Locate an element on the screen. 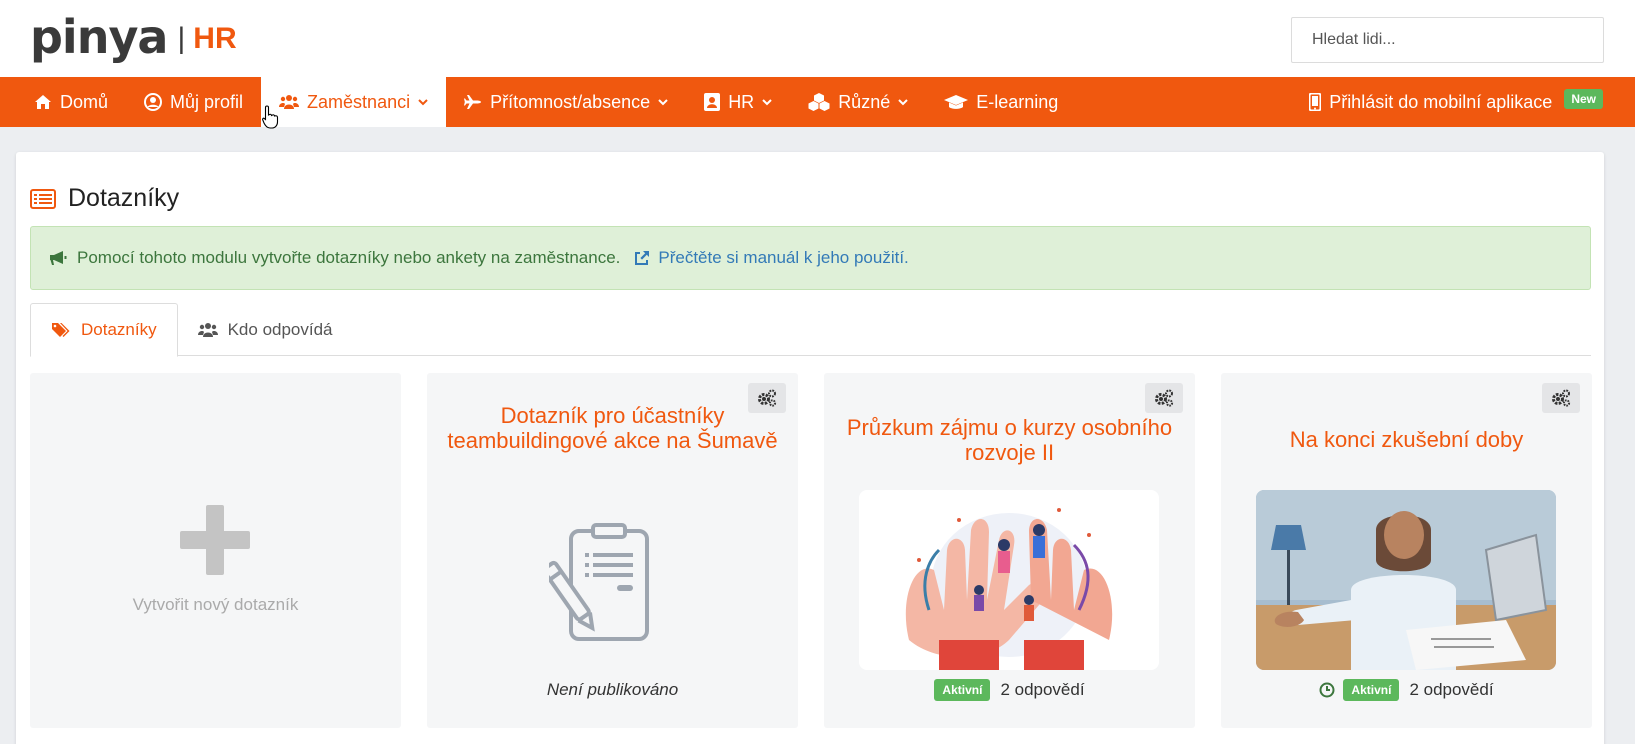 Image resolution: width=1635 pixels, height=744 pixels. logo-word: pinya is located at coordinates (99, 37).